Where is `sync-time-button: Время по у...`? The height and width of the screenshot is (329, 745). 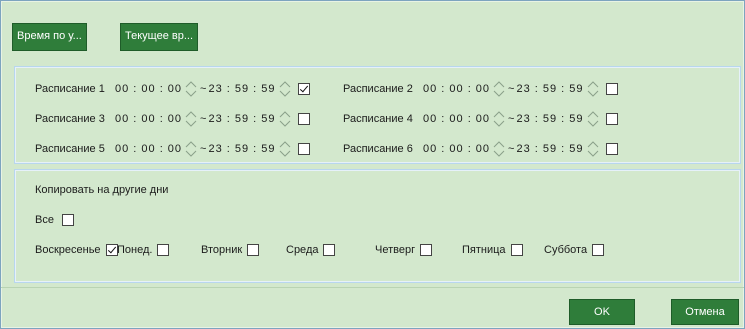 sync-time-button: Время по у... is located at coordinates (49, 37).